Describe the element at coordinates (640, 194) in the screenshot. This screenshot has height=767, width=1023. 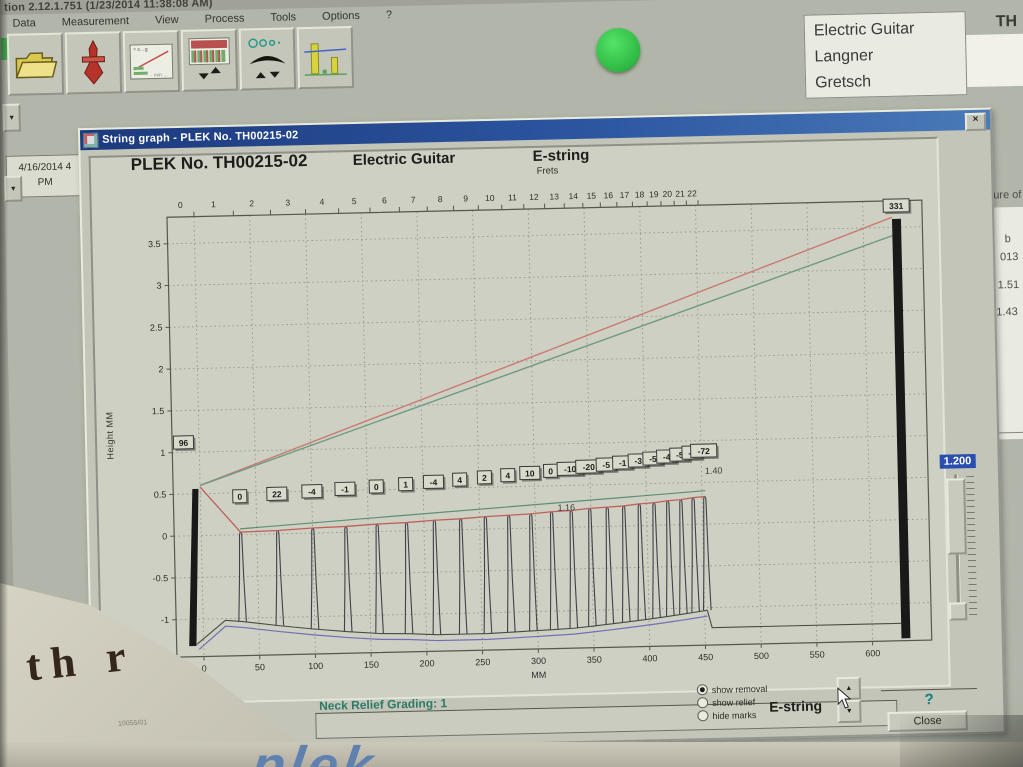
I see `fret-number: 18` at that location.